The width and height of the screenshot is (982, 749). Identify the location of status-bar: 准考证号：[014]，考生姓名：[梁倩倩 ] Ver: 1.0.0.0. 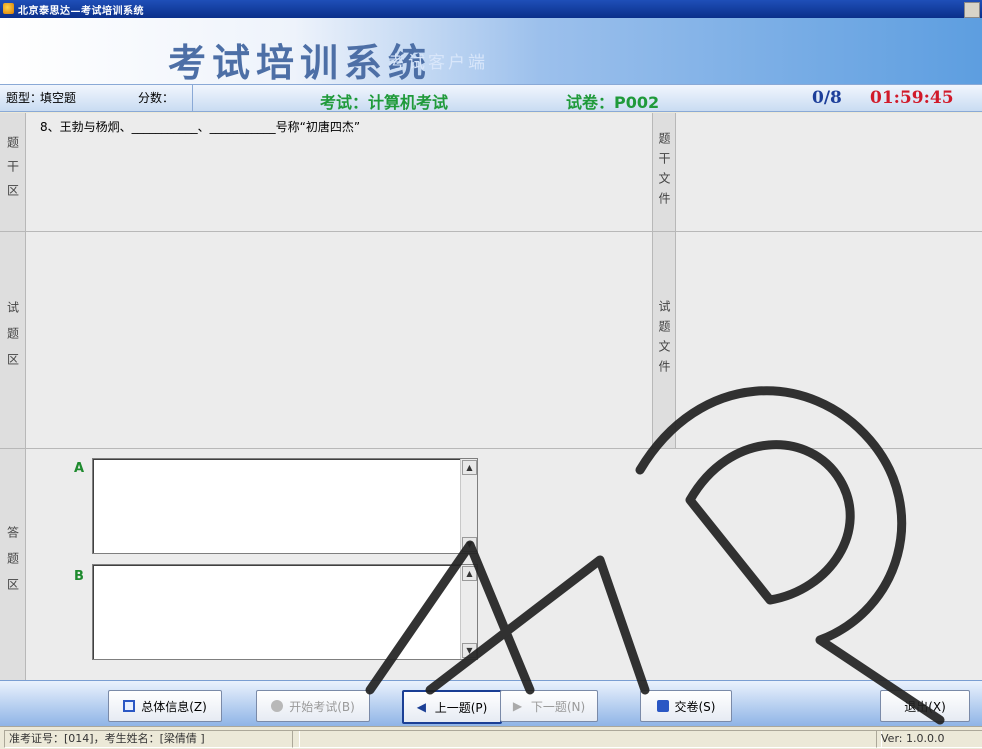
(491, 737).